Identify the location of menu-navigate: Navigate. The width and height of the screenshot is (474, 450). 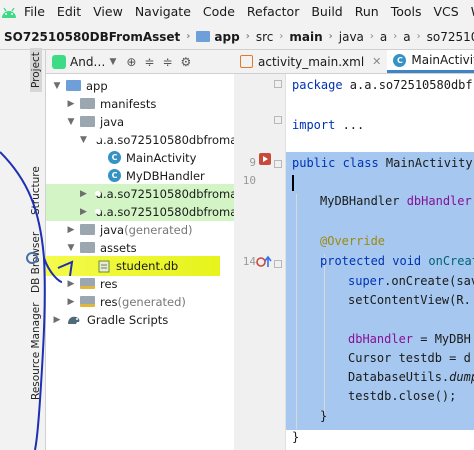
(163, 12).